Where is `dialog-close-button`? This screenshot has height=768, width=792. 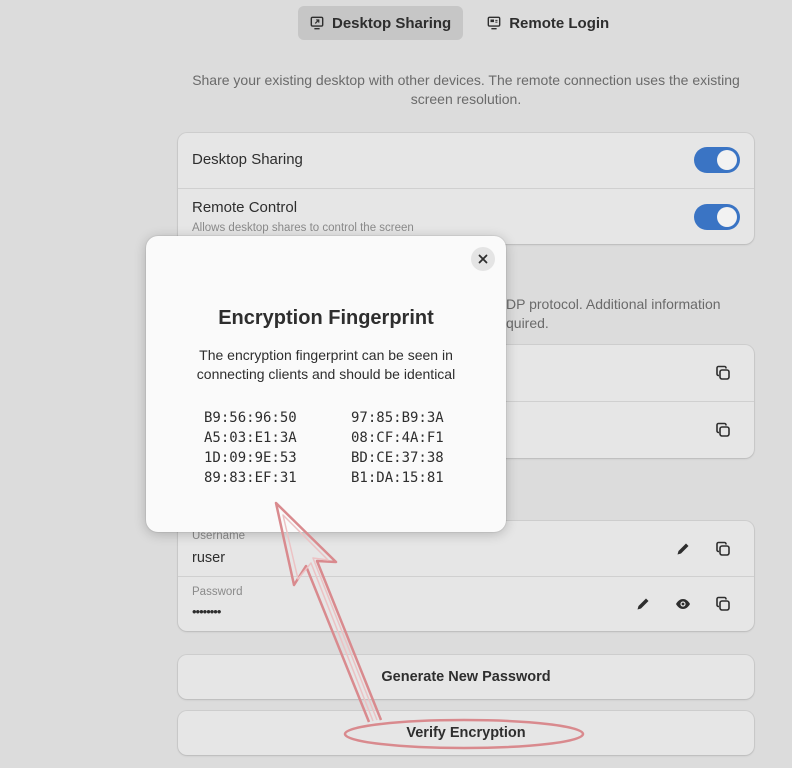
dialog-close-button is located at coordinates (483, 259).